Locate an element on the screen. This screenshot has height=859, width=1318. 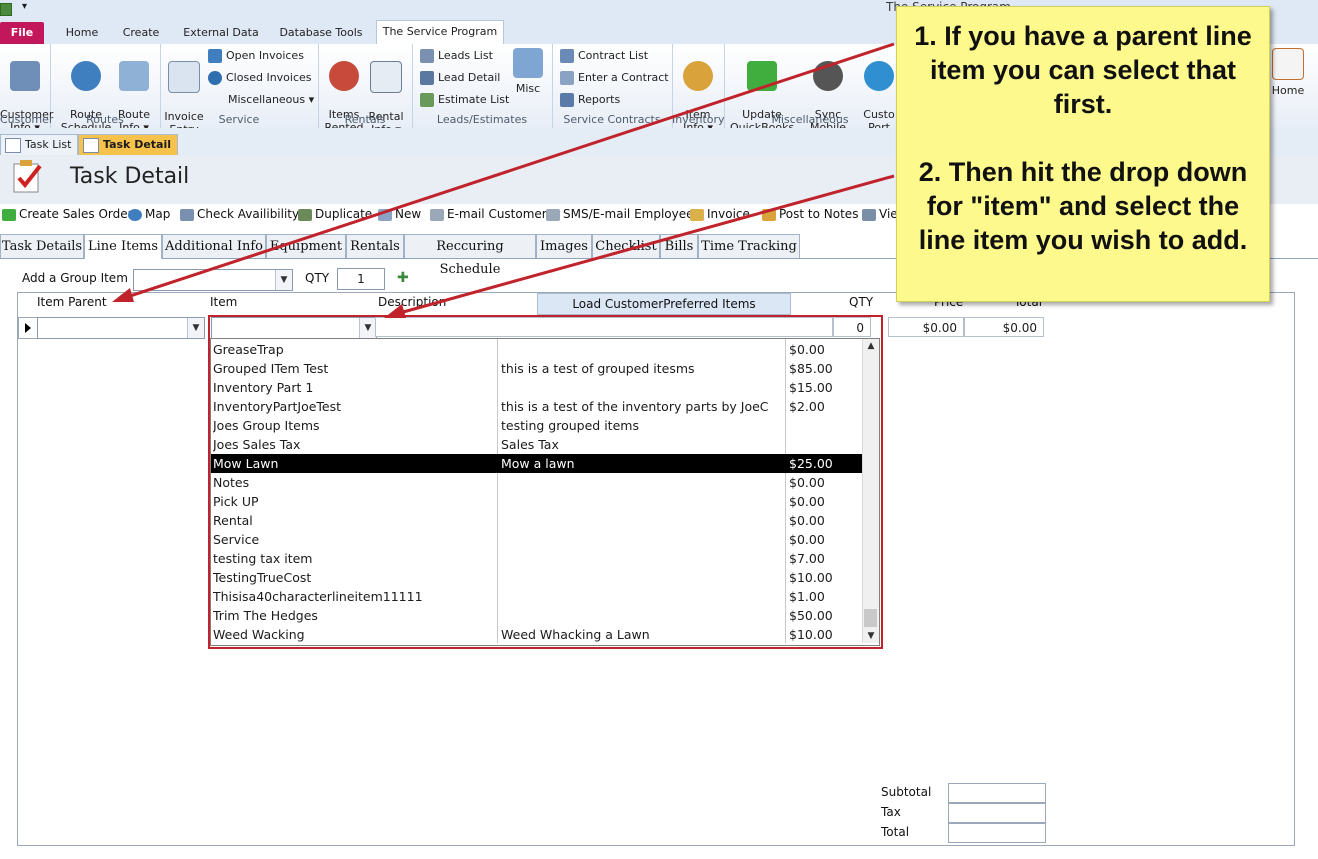
home-icon is located at coordinates (1288, 64).